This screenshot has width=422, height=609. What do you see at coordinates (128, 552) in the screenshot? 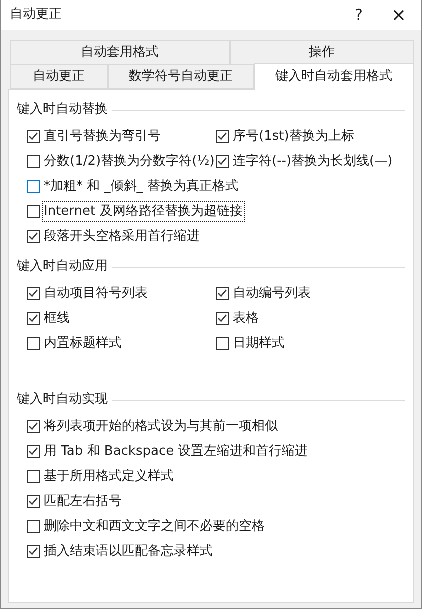
I see `checkbox-label: 插入结束语以匹配备忘录样式` at bounding box center [128, 552].